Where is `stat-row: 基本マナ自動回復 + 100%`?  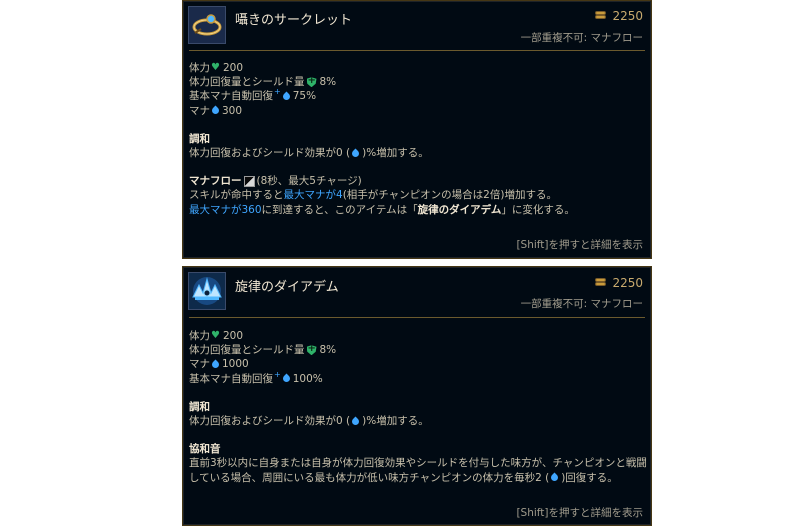 stat-row: 基本マナ自動回復 + 100% is located at coordinates (256, 377).